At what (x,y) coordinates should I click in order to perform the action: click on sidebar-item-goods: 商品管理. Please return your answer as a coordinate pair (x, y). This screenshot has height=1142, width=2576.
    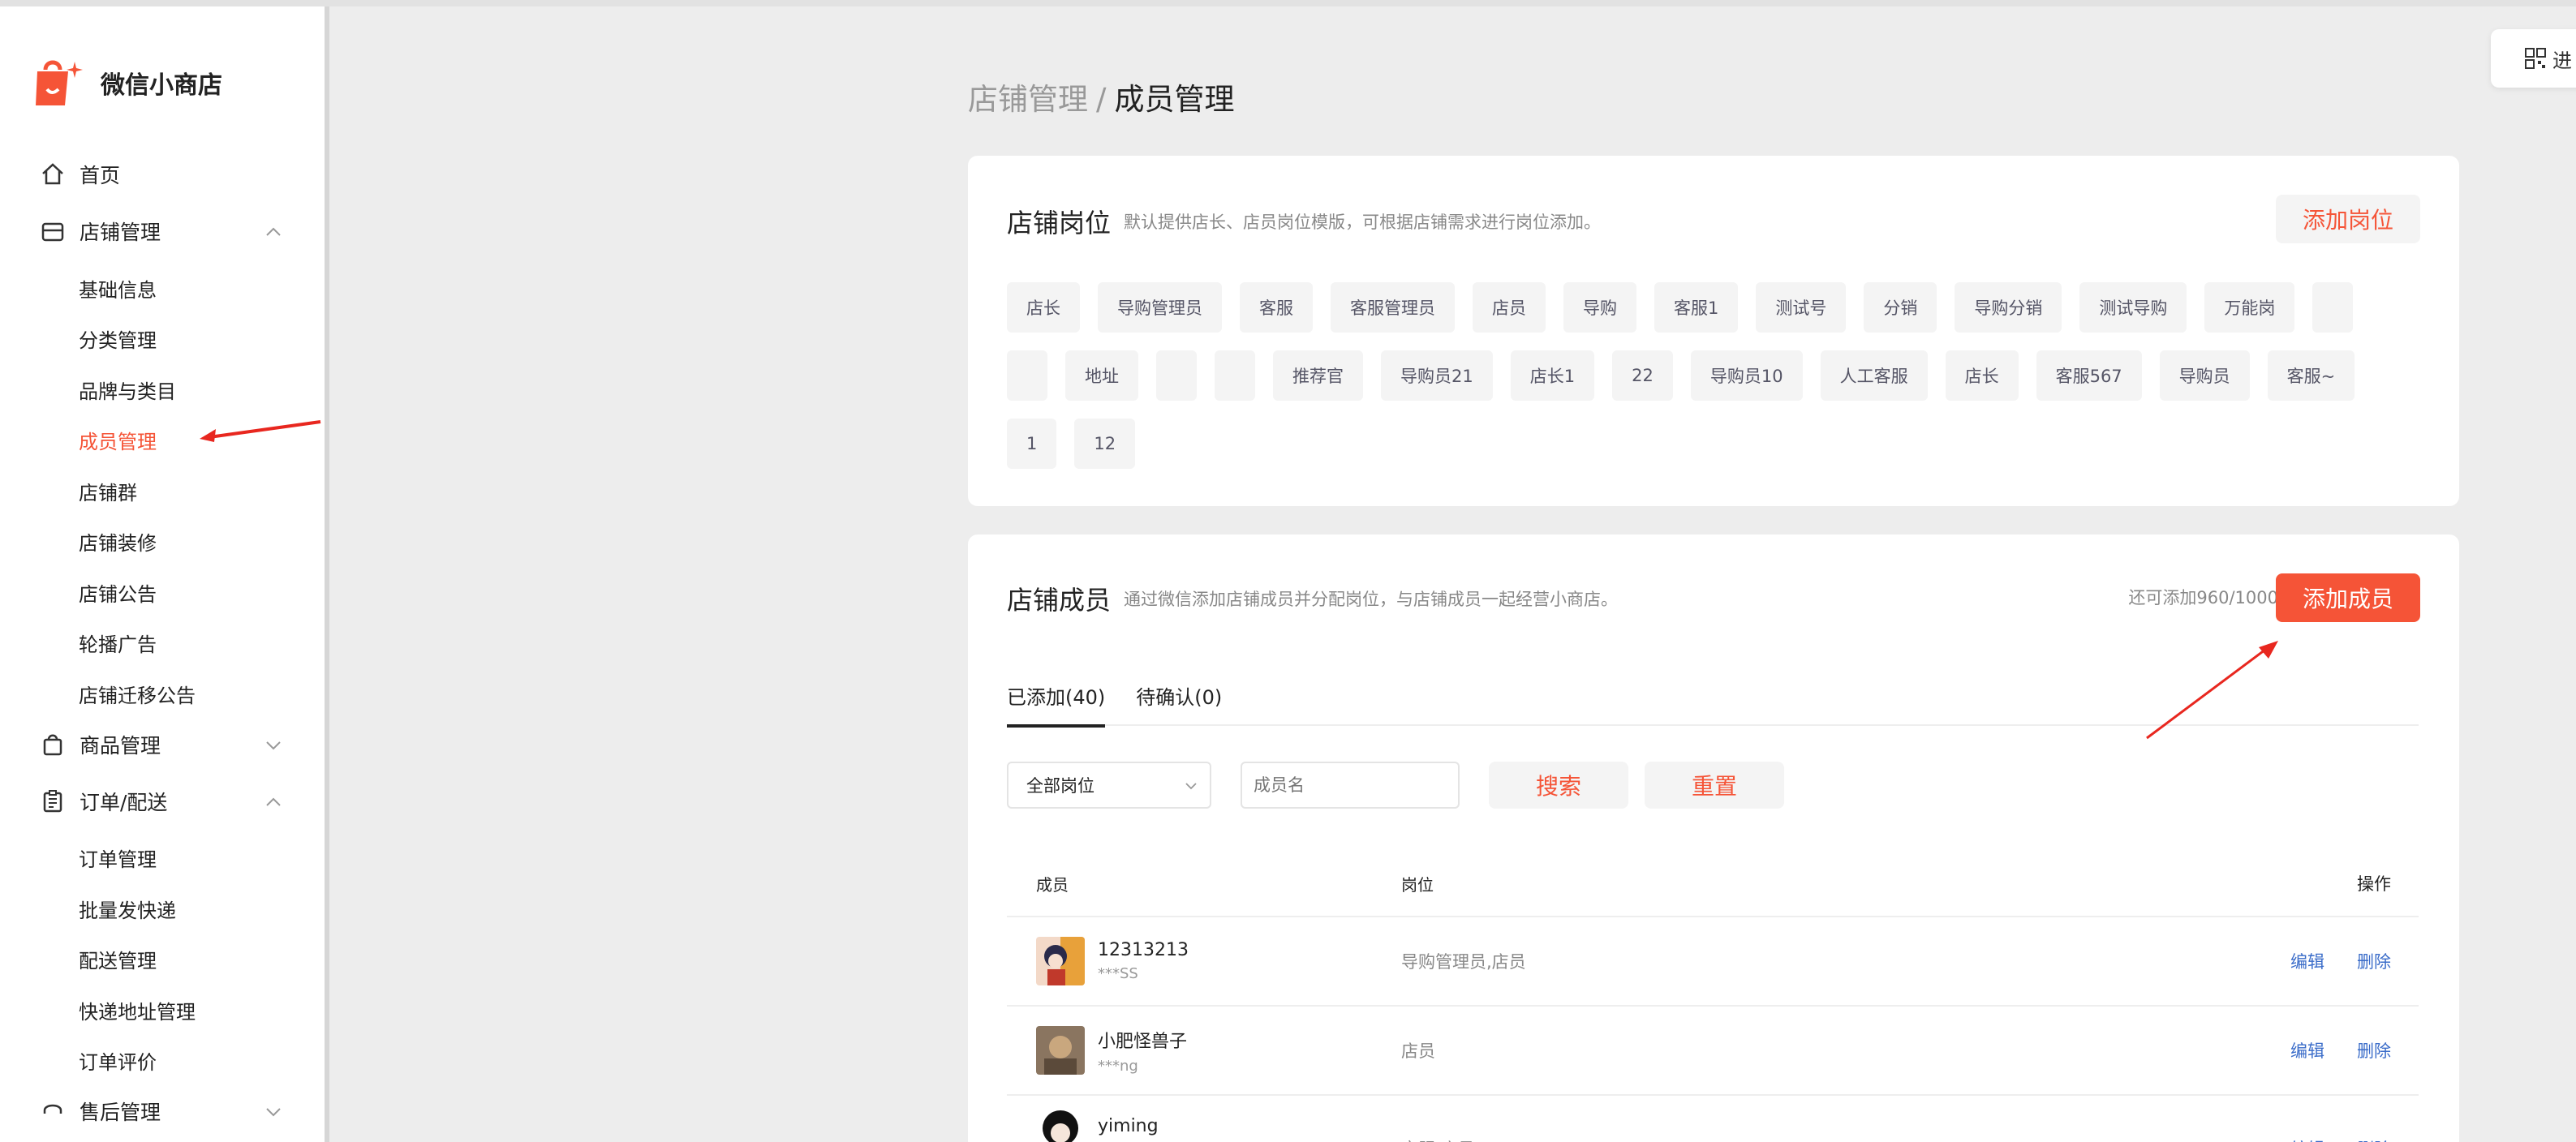
    Looking at the image, I should click on (162, 744).